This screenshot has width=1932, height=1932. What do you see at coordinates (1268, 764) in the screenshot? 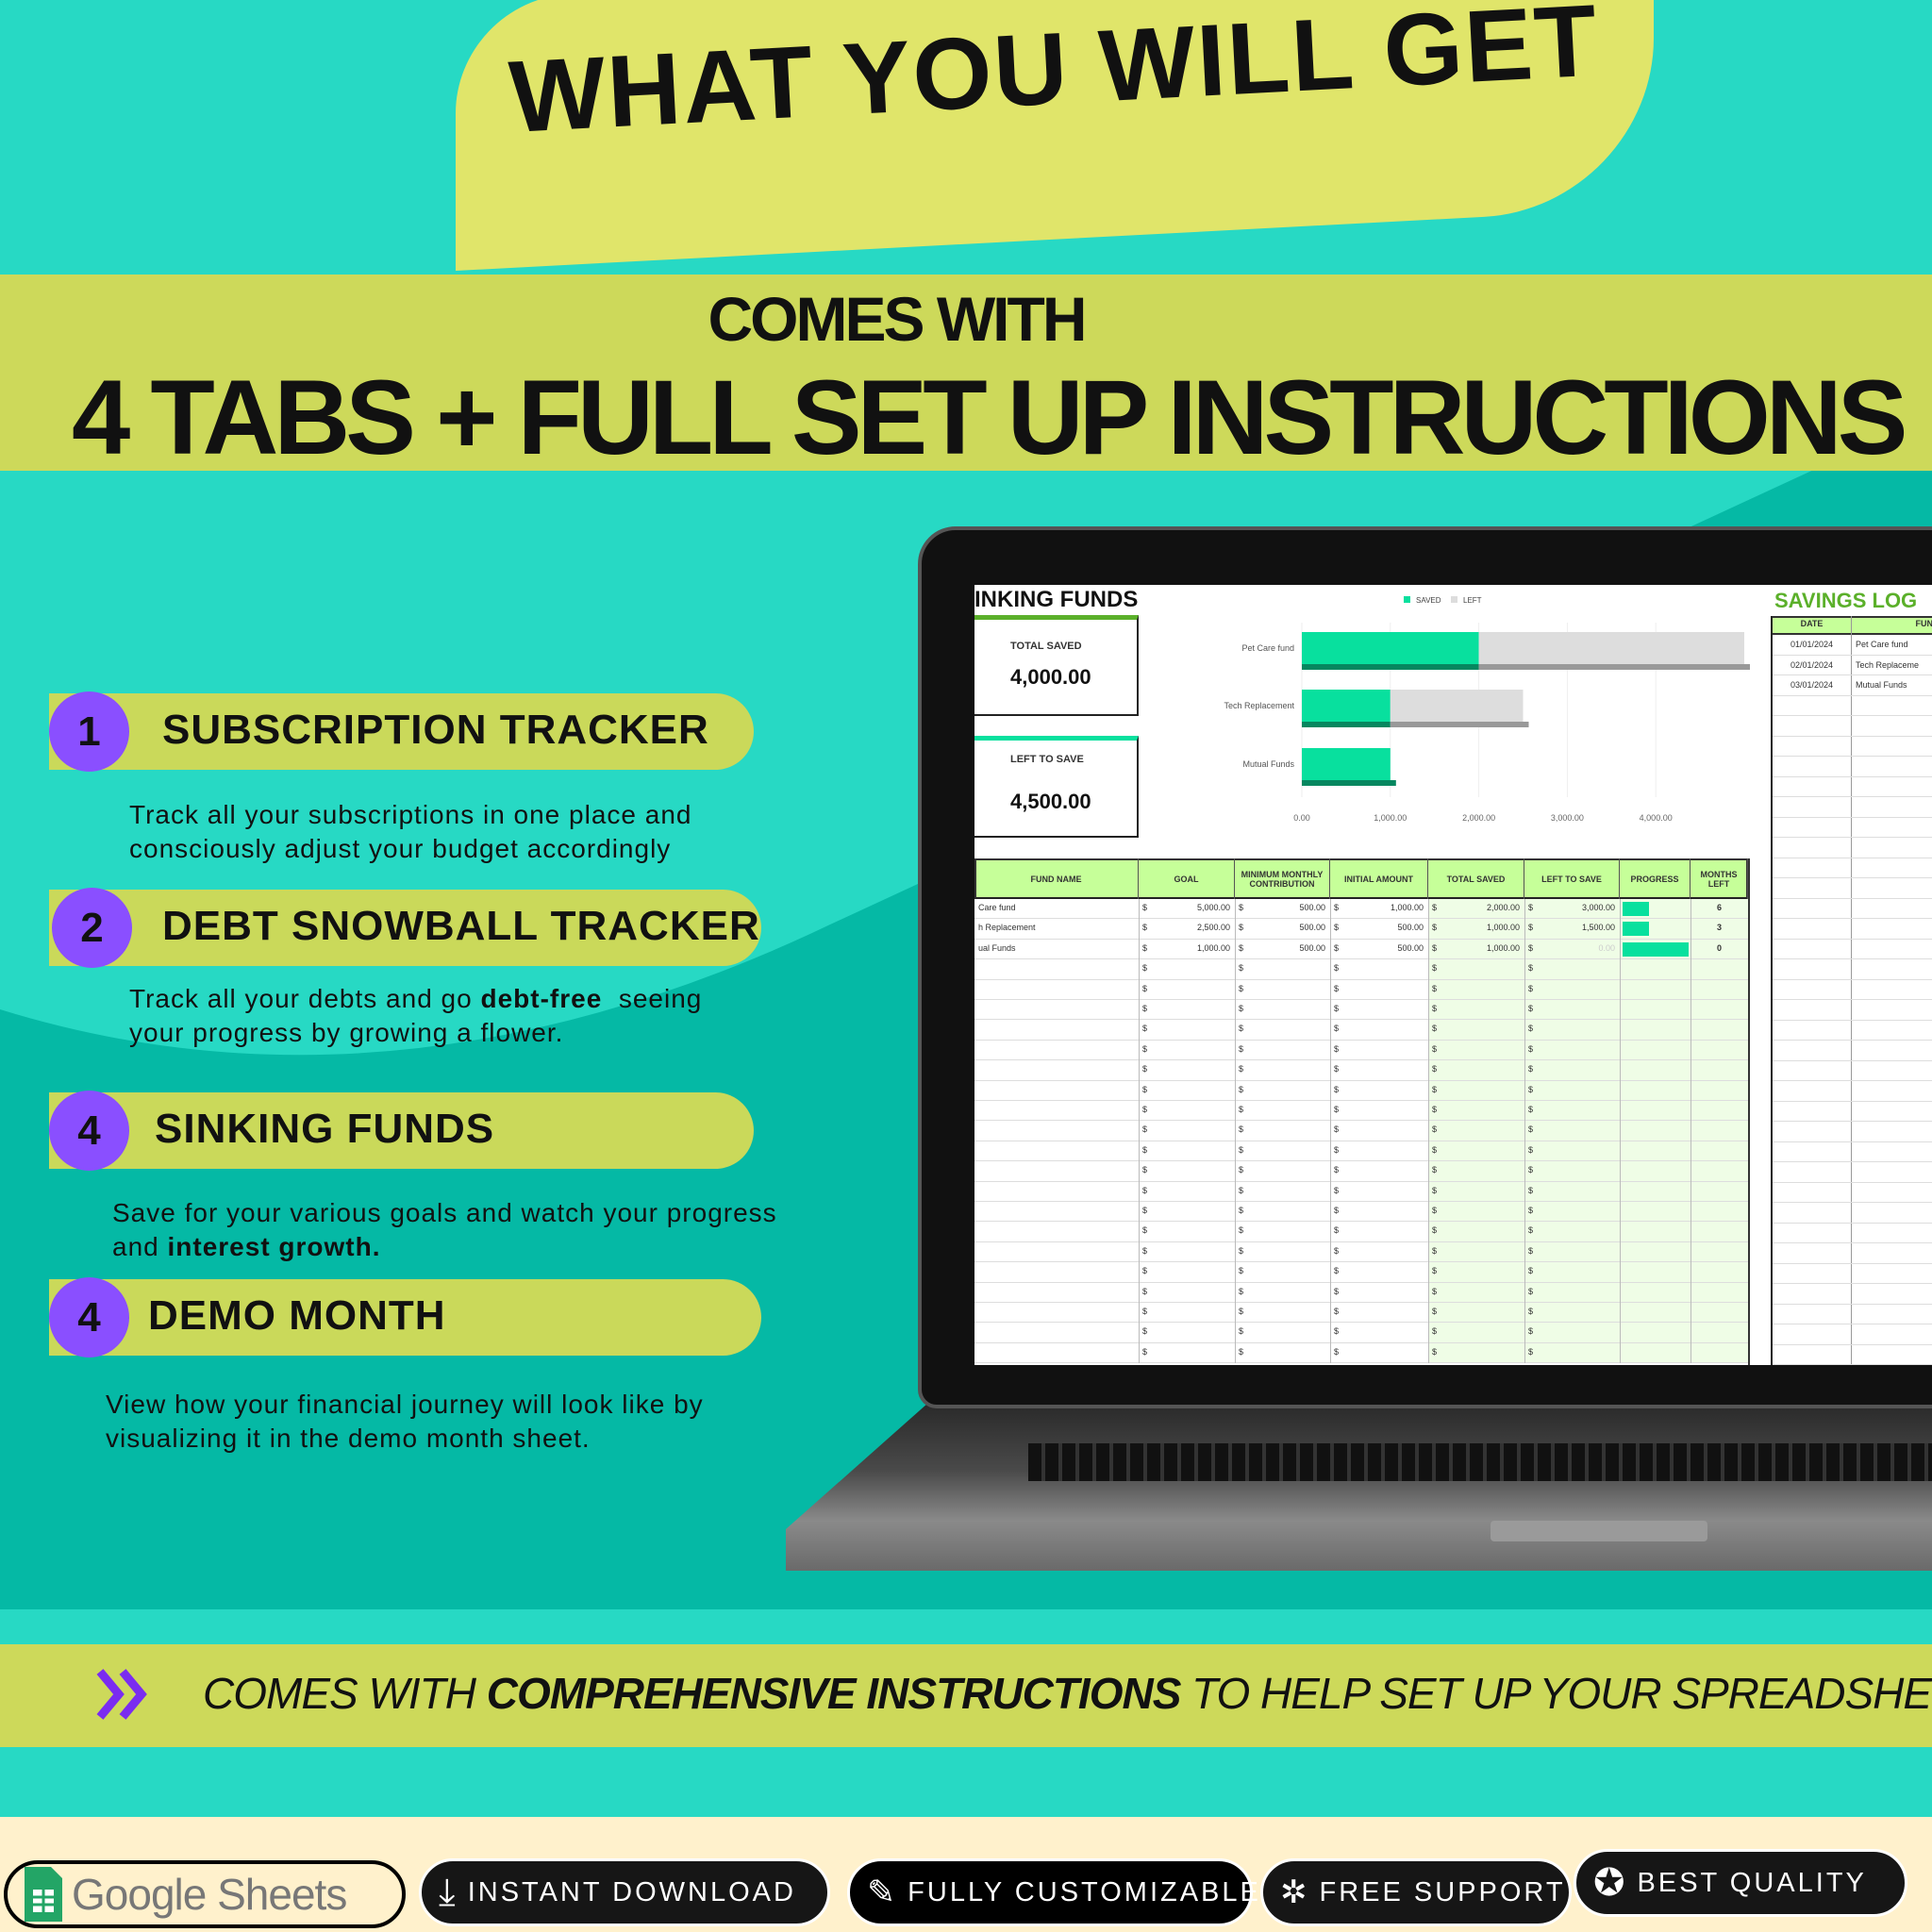
I see `category-label: Mutual Funds` at bounding box center [1268, 764].